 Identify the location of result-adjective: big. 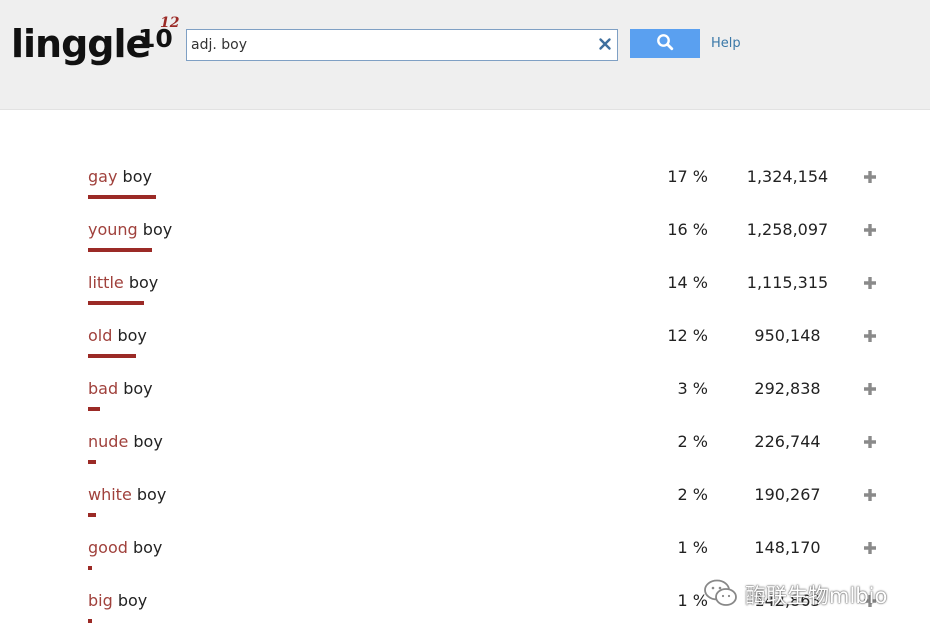
(100, 600).